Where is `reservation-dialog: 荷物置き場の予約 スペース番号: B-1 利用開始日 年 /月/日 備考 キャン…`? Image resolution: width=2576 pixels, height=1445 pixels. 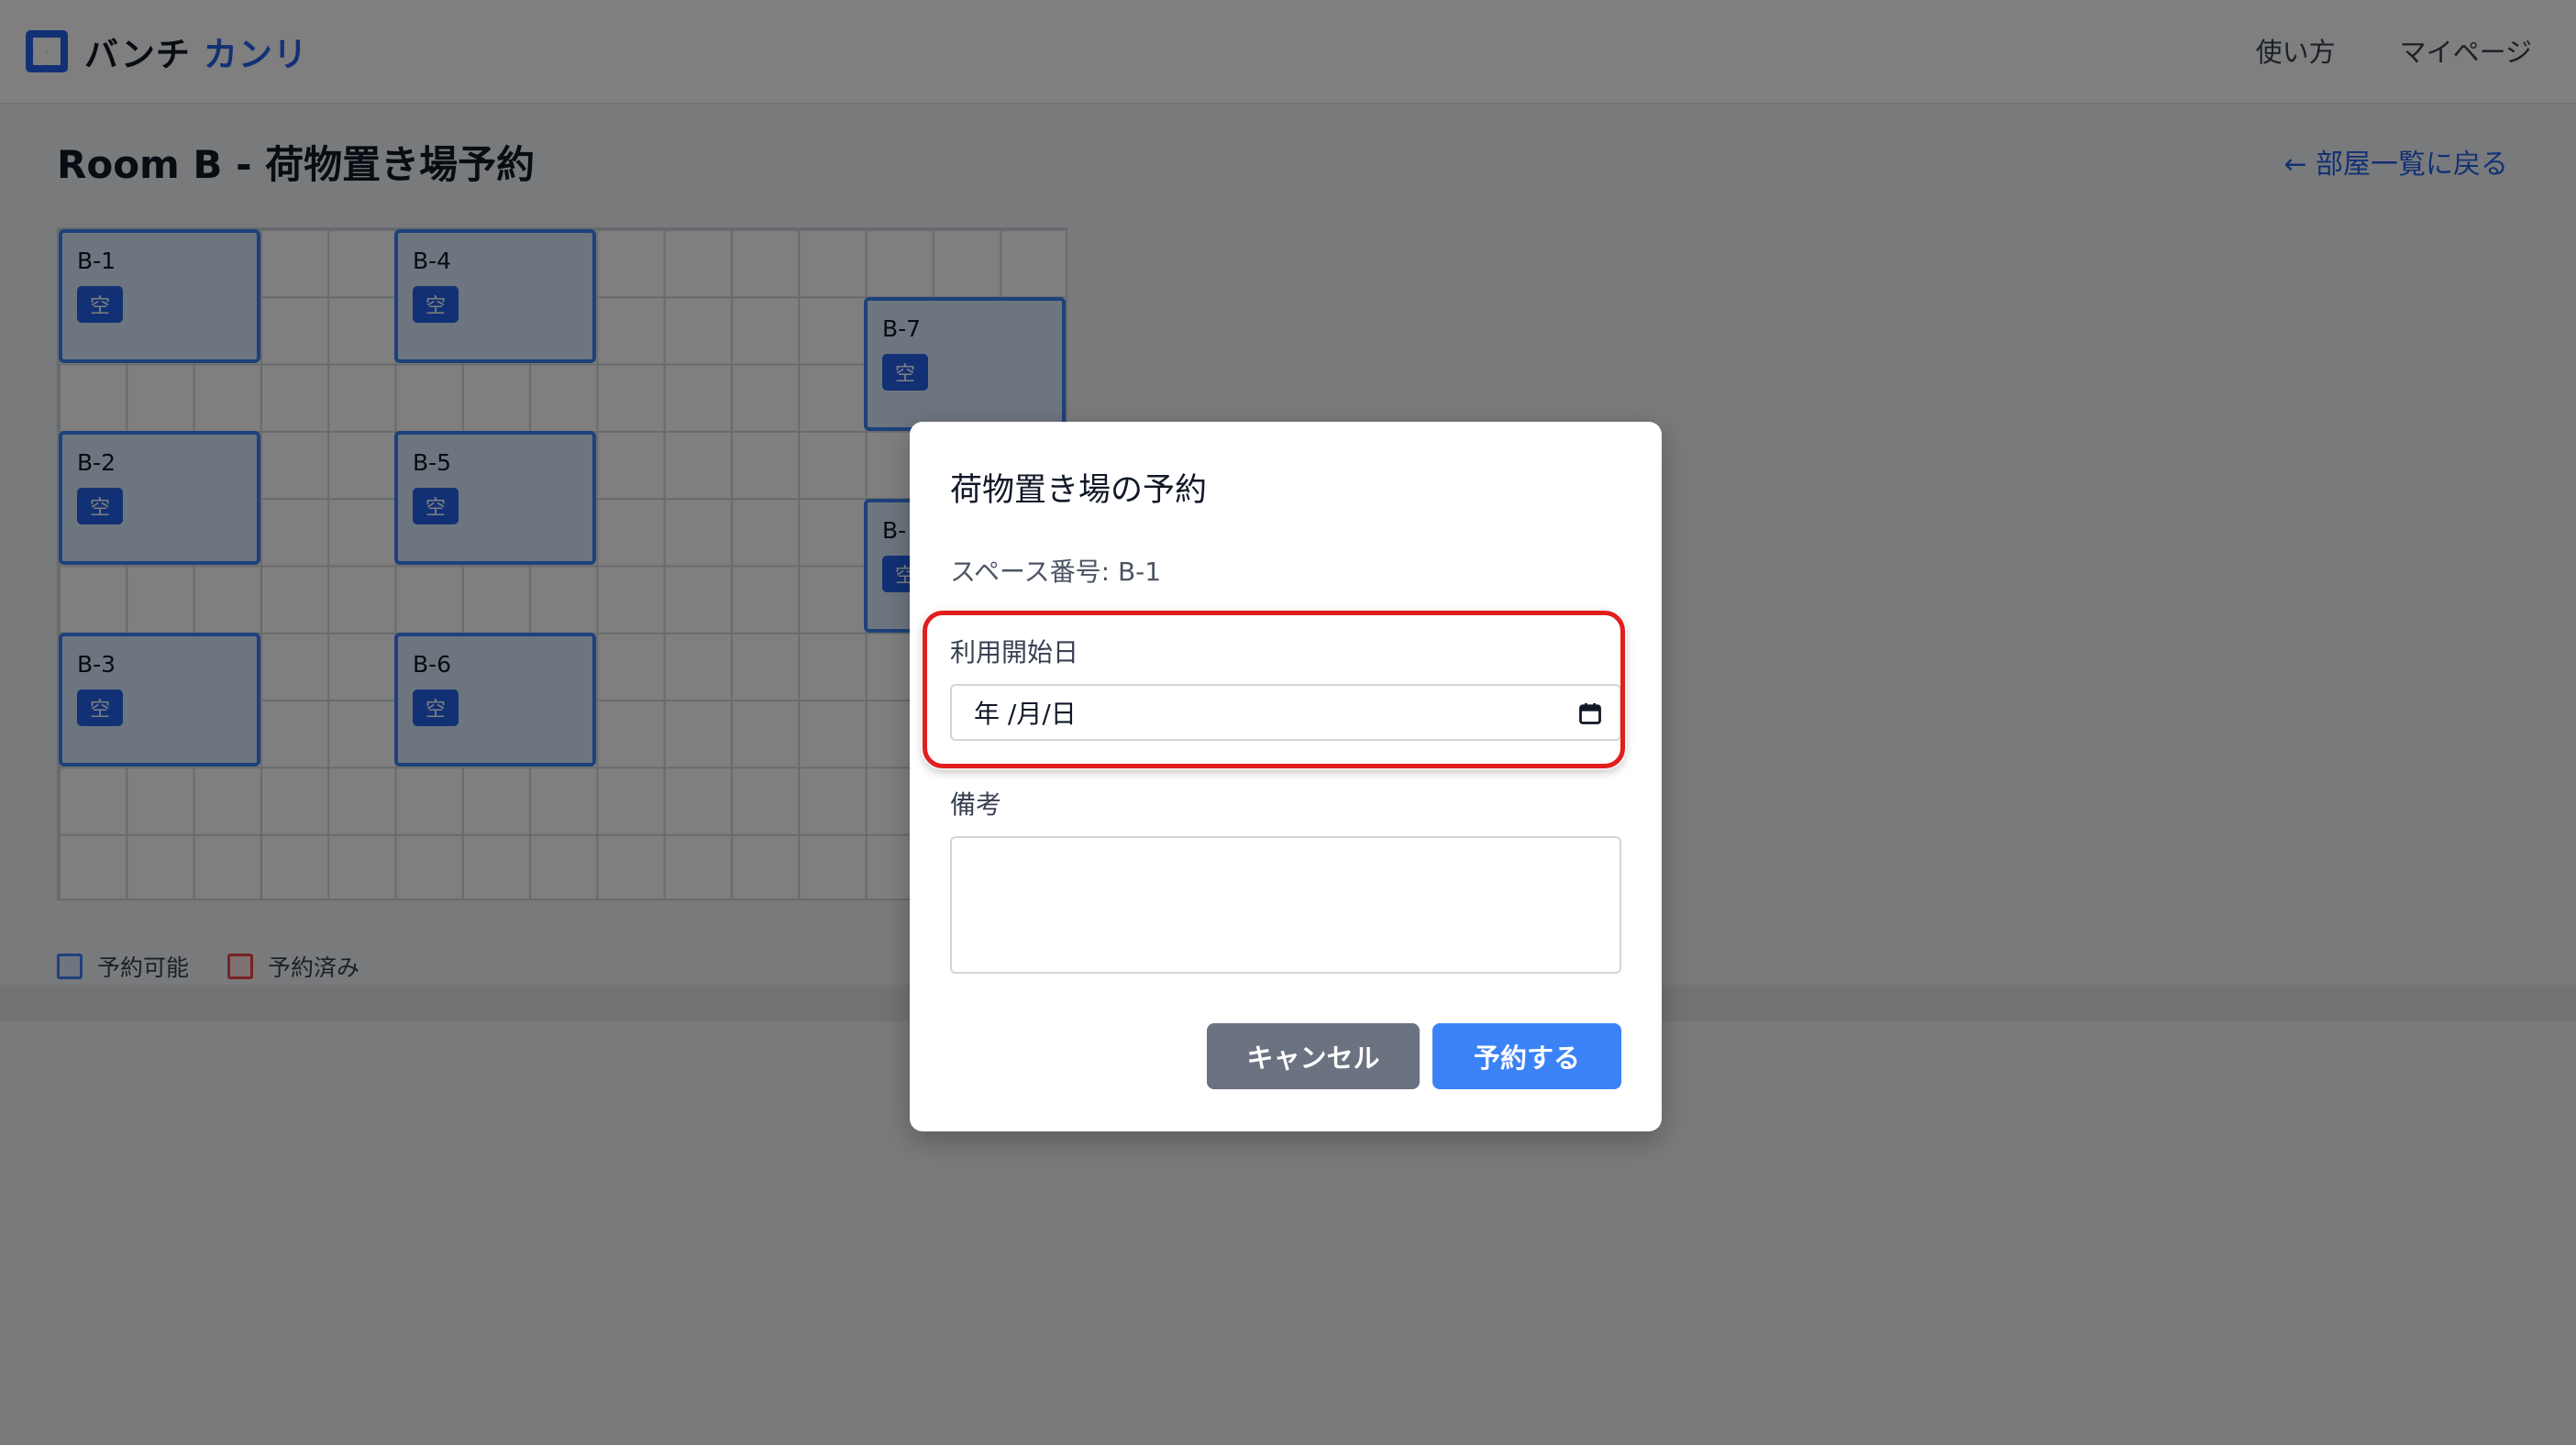
reservation-dialog: 荷物置き場の予約 スペース番号: B-1 利用開始日 年 /月/日 備考 キャン… is located at coordinates (1286, 777).